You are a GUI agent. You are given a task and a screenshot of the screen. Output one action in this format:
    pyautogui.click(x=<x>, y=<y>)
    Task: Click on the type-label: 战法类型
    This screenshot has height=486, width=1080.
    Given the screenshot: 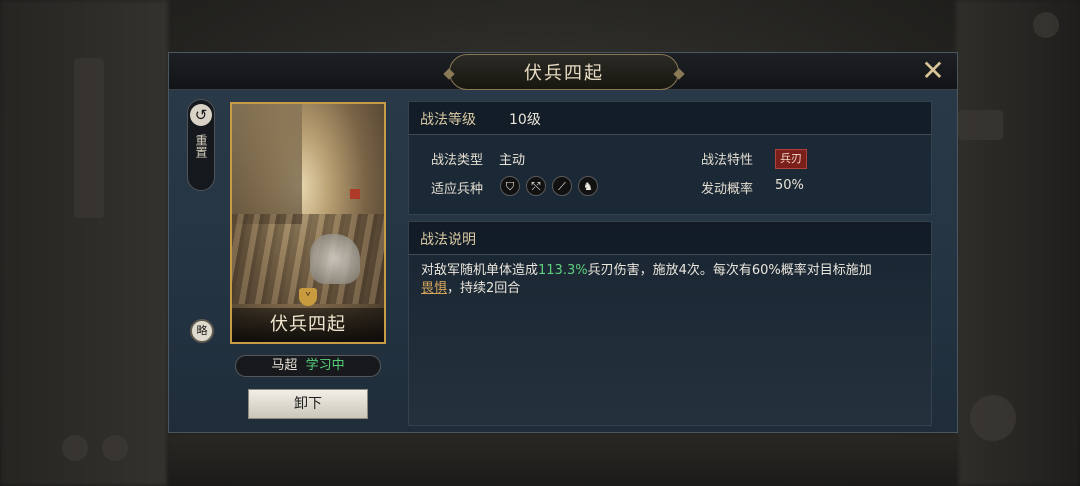 What is the action you would take?
    pyautogui.click(x=457, y=160)
    